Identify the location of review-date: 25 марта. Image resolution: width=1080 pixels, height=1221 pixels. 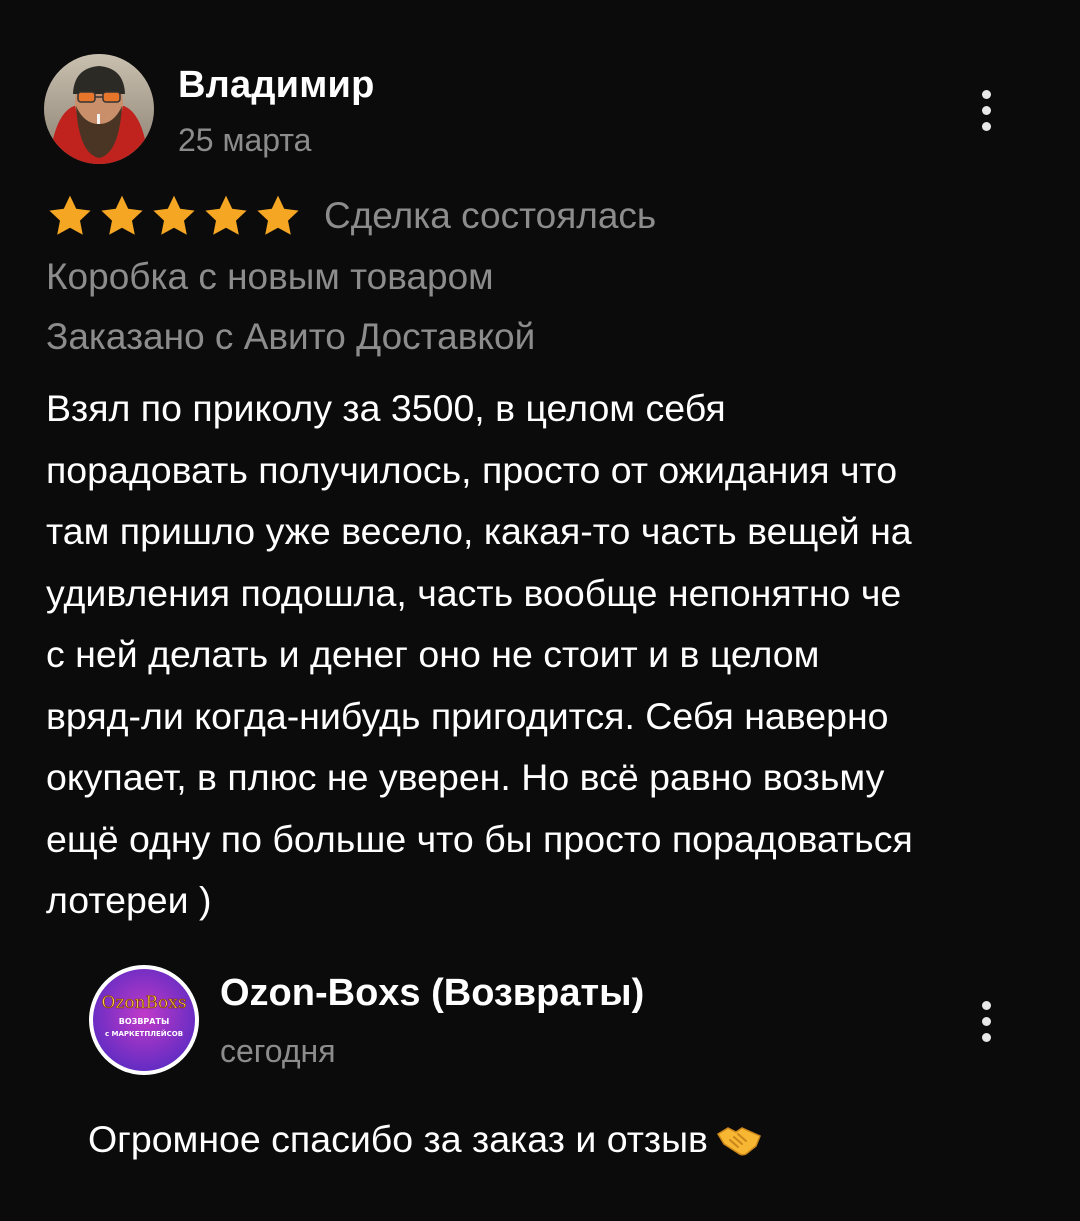
(245, 140).